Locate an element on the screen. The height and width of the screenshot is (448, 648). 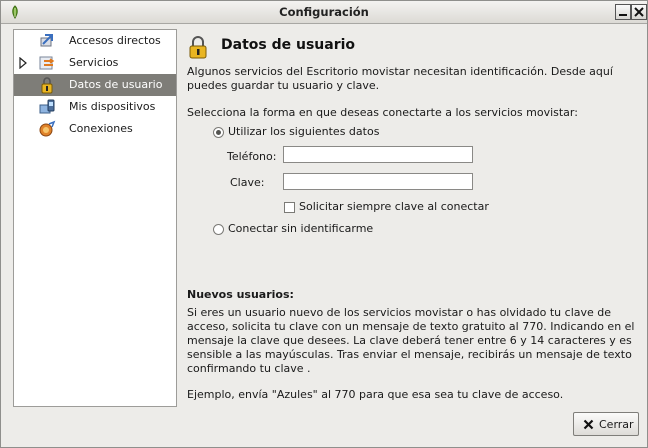
phone-label: Teléfono: is located at coordinates (252, 156).